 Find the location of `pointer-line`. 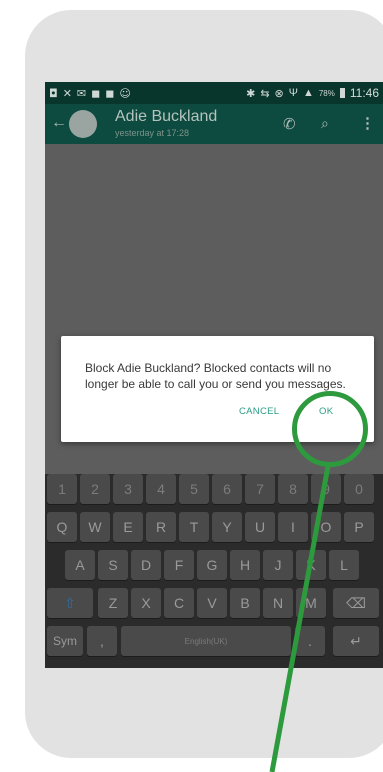

pointer-line is located at coordinates (300, 618).